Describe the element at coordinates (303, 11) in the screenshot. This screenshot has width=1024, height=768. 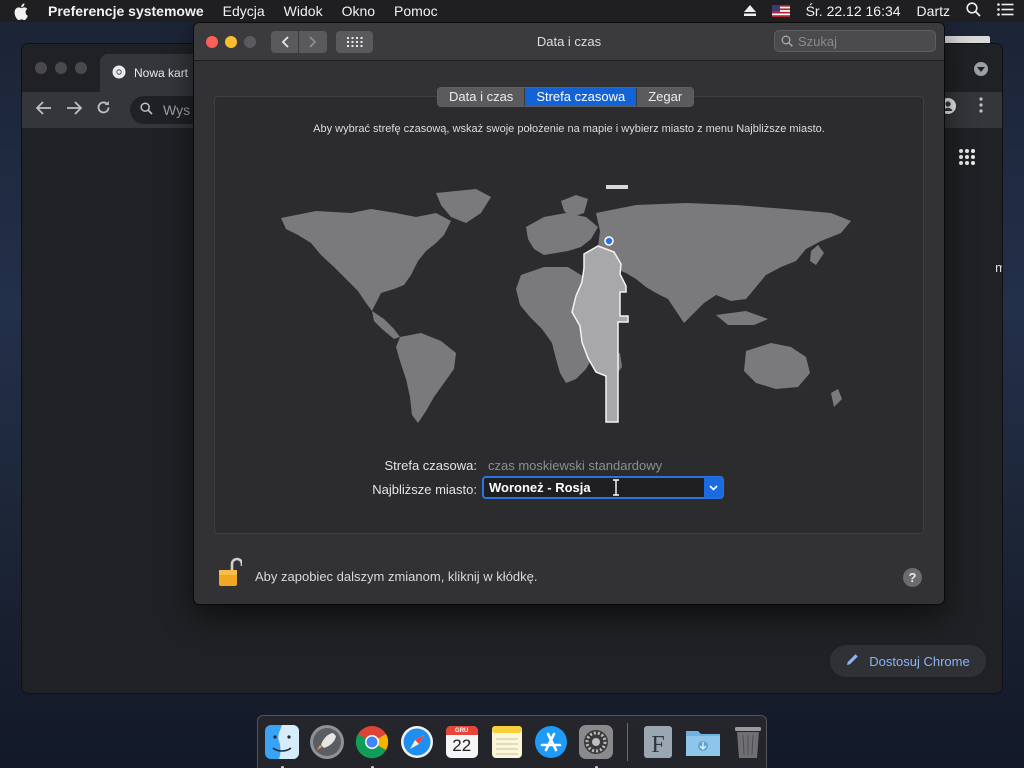
I see `menu-widok: Widok` at that location.